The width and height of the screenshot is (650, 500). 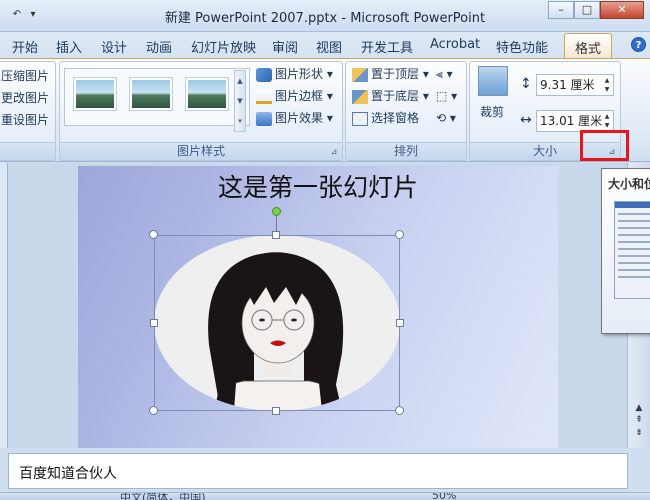 I want to click on effects-icon, so click(x=264, y=118).